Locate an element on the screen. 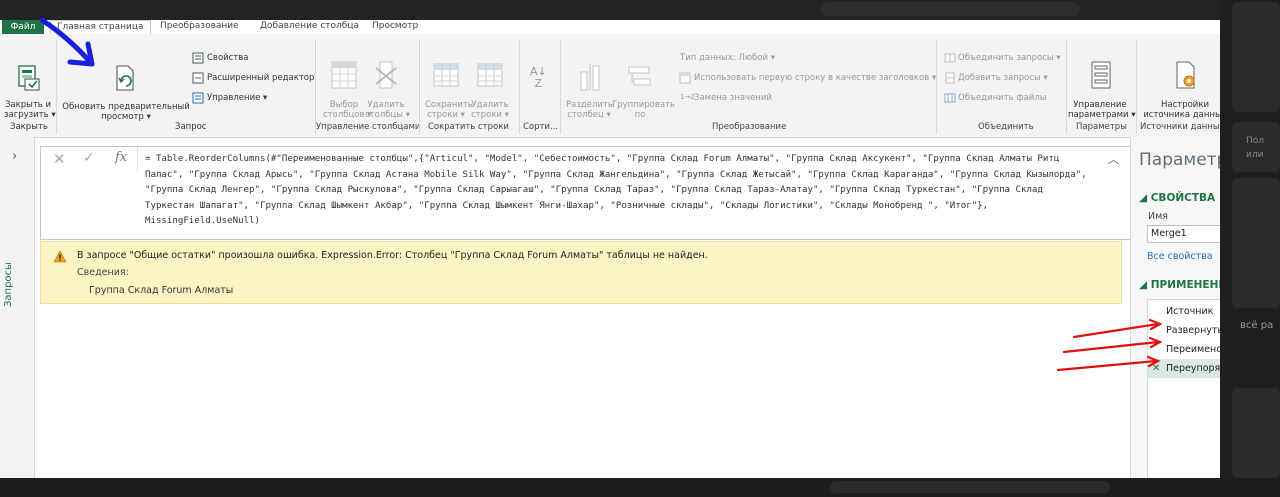 The height and width of the screenshot is (497, 1280). split-column-button: Разделить столбец ▾ is located at coordinates (589, 110).